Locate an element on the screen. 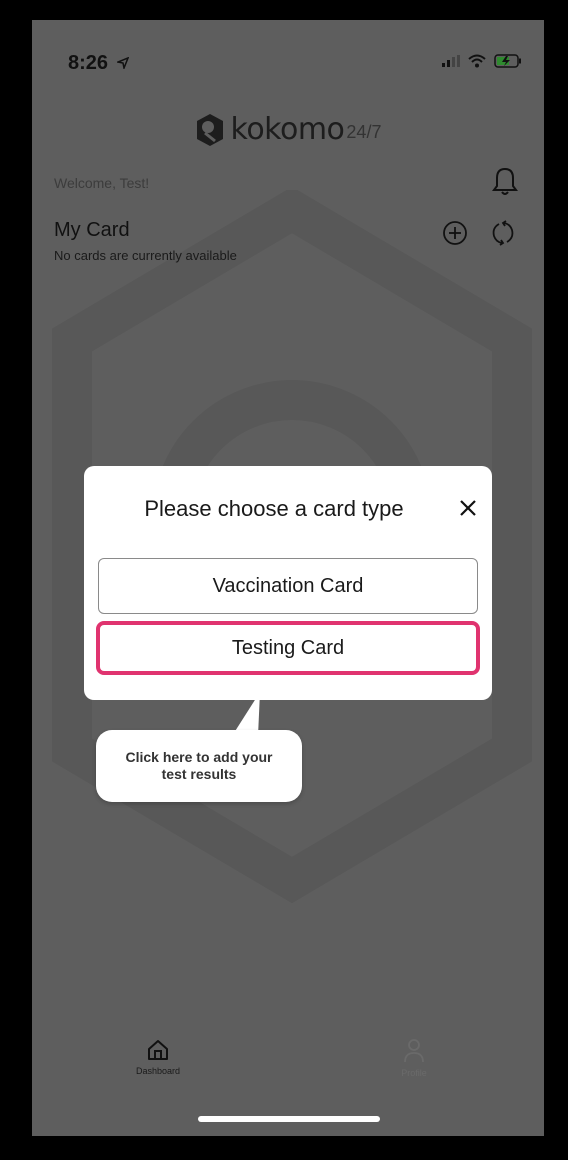  modal-title: Please choose a card type is located at coordinates (274, 508).